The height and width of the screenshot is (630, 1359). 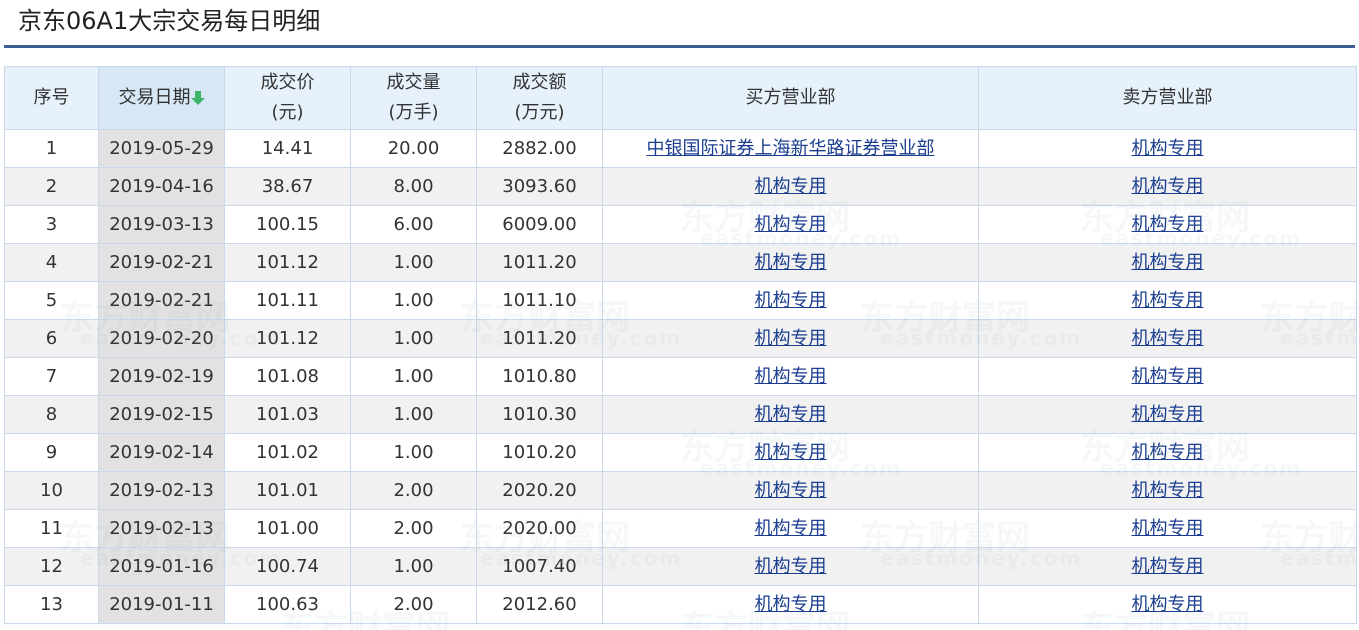 What do you see at coordinates (51, 300) in the screenshot?
I see `cell-index: 5` at bounding box center [51, 300].